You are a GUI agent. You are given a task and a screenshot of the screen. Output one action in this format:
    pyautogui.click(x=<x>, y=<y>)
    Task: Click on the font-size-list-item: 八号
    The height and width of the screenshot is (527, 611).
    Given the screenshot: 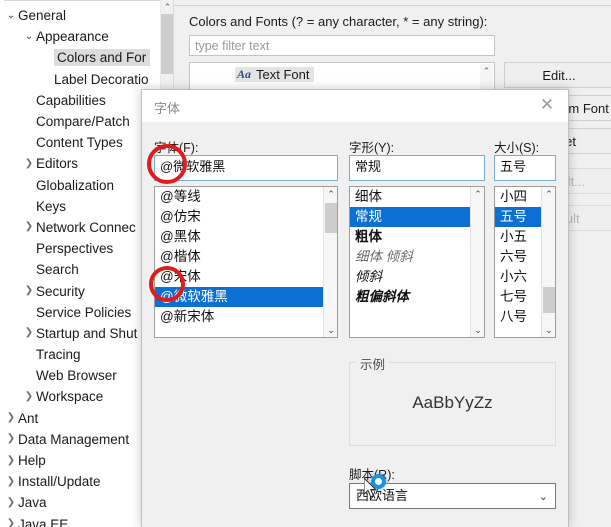 What is the action you would take?
    pyautogui.click(x=518, y=317)
    